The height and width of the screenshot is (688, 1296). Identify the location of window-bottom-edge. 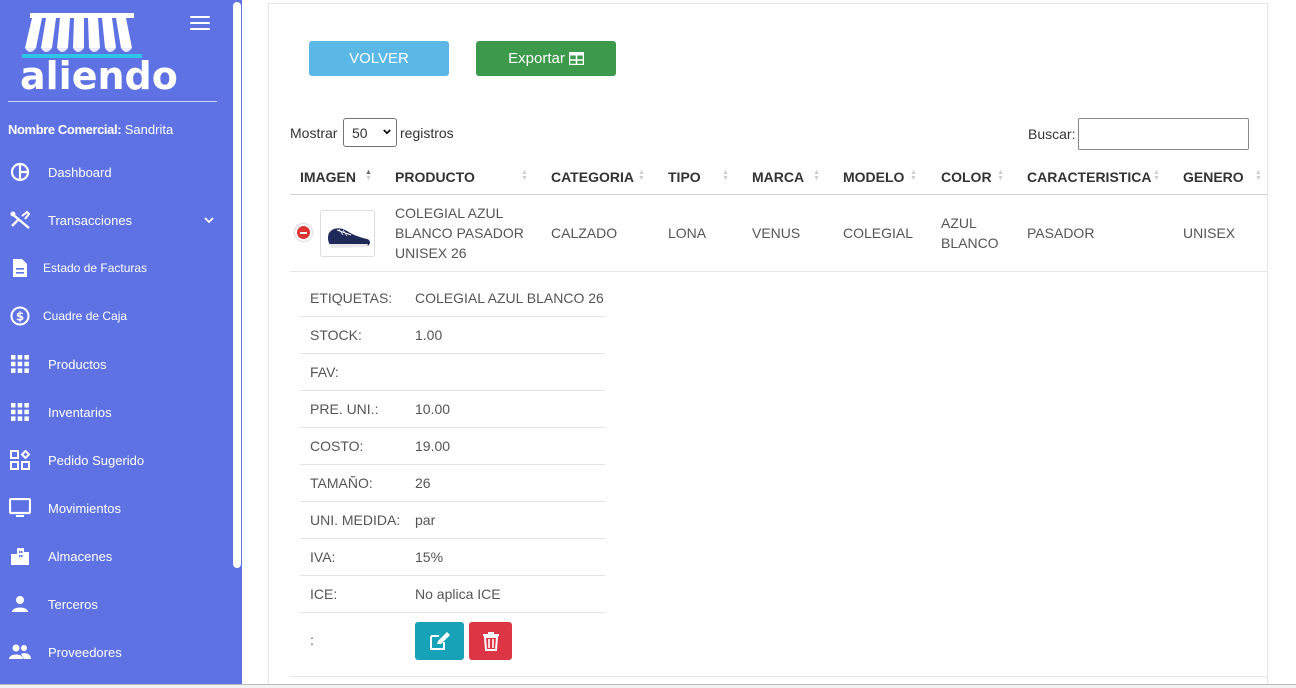
(648, 686).